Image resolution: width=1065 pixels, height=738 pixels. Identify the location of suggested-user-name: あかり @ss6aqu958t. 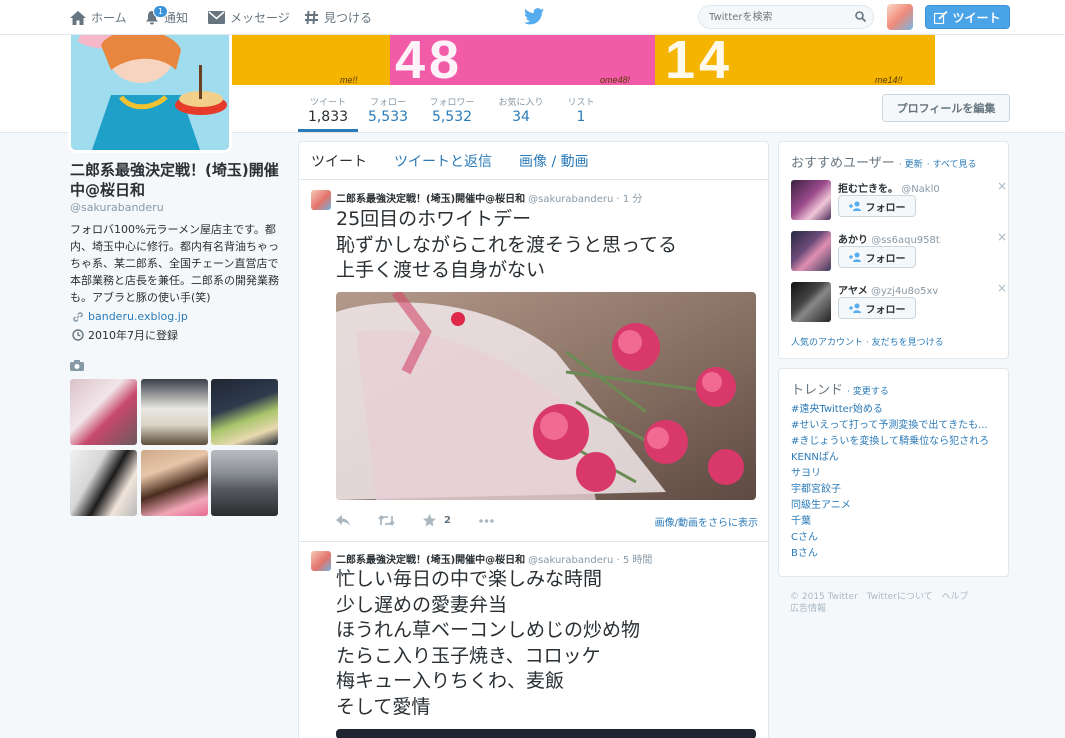
(889, 238).